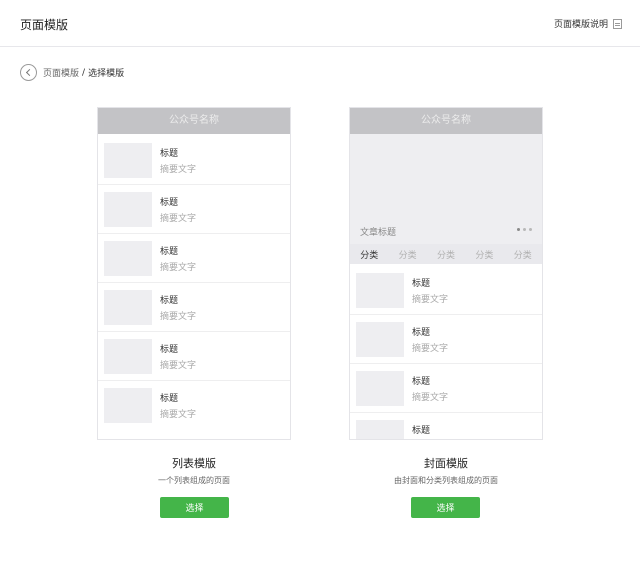 The height and width of the screenshot is (573, 640). Describe the element at coordinates (61, 72) in the screenshot. I see `breadcrumb-parent-link: 页面模版` at that location.